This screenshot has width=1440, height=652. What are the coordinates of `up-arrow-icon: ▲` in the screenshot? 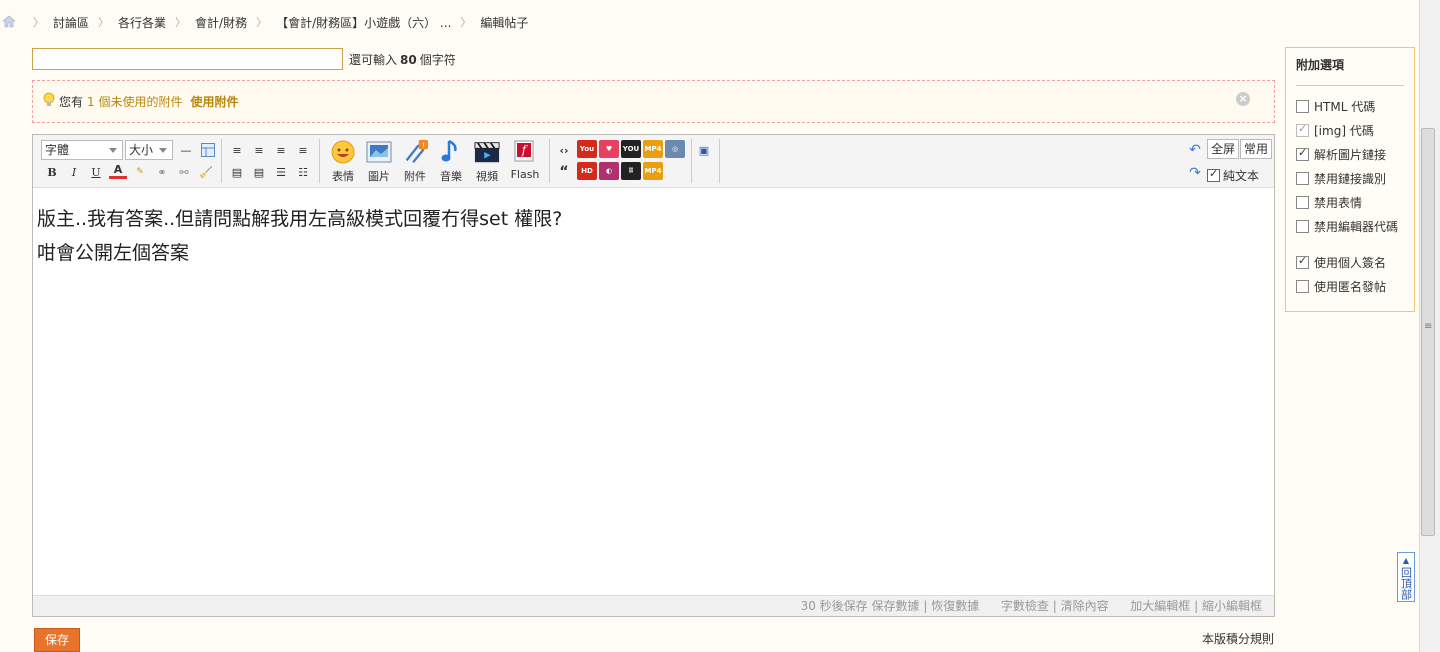 It's located at (1406, 560).